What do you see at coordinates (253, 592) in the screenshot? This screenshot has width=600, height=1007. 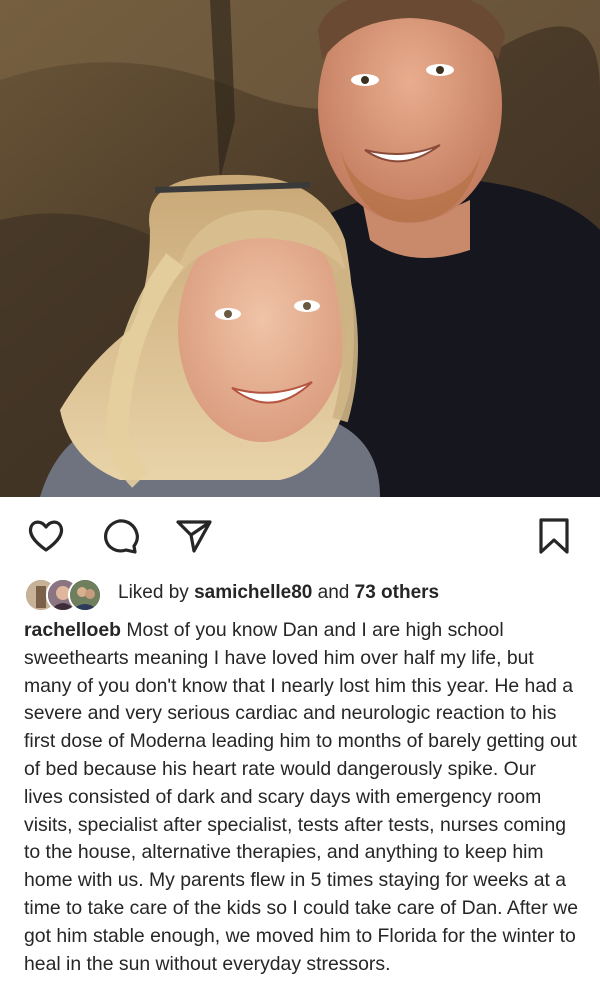 I see `liker-username: samichelle80` at bounding box center [253, 592].